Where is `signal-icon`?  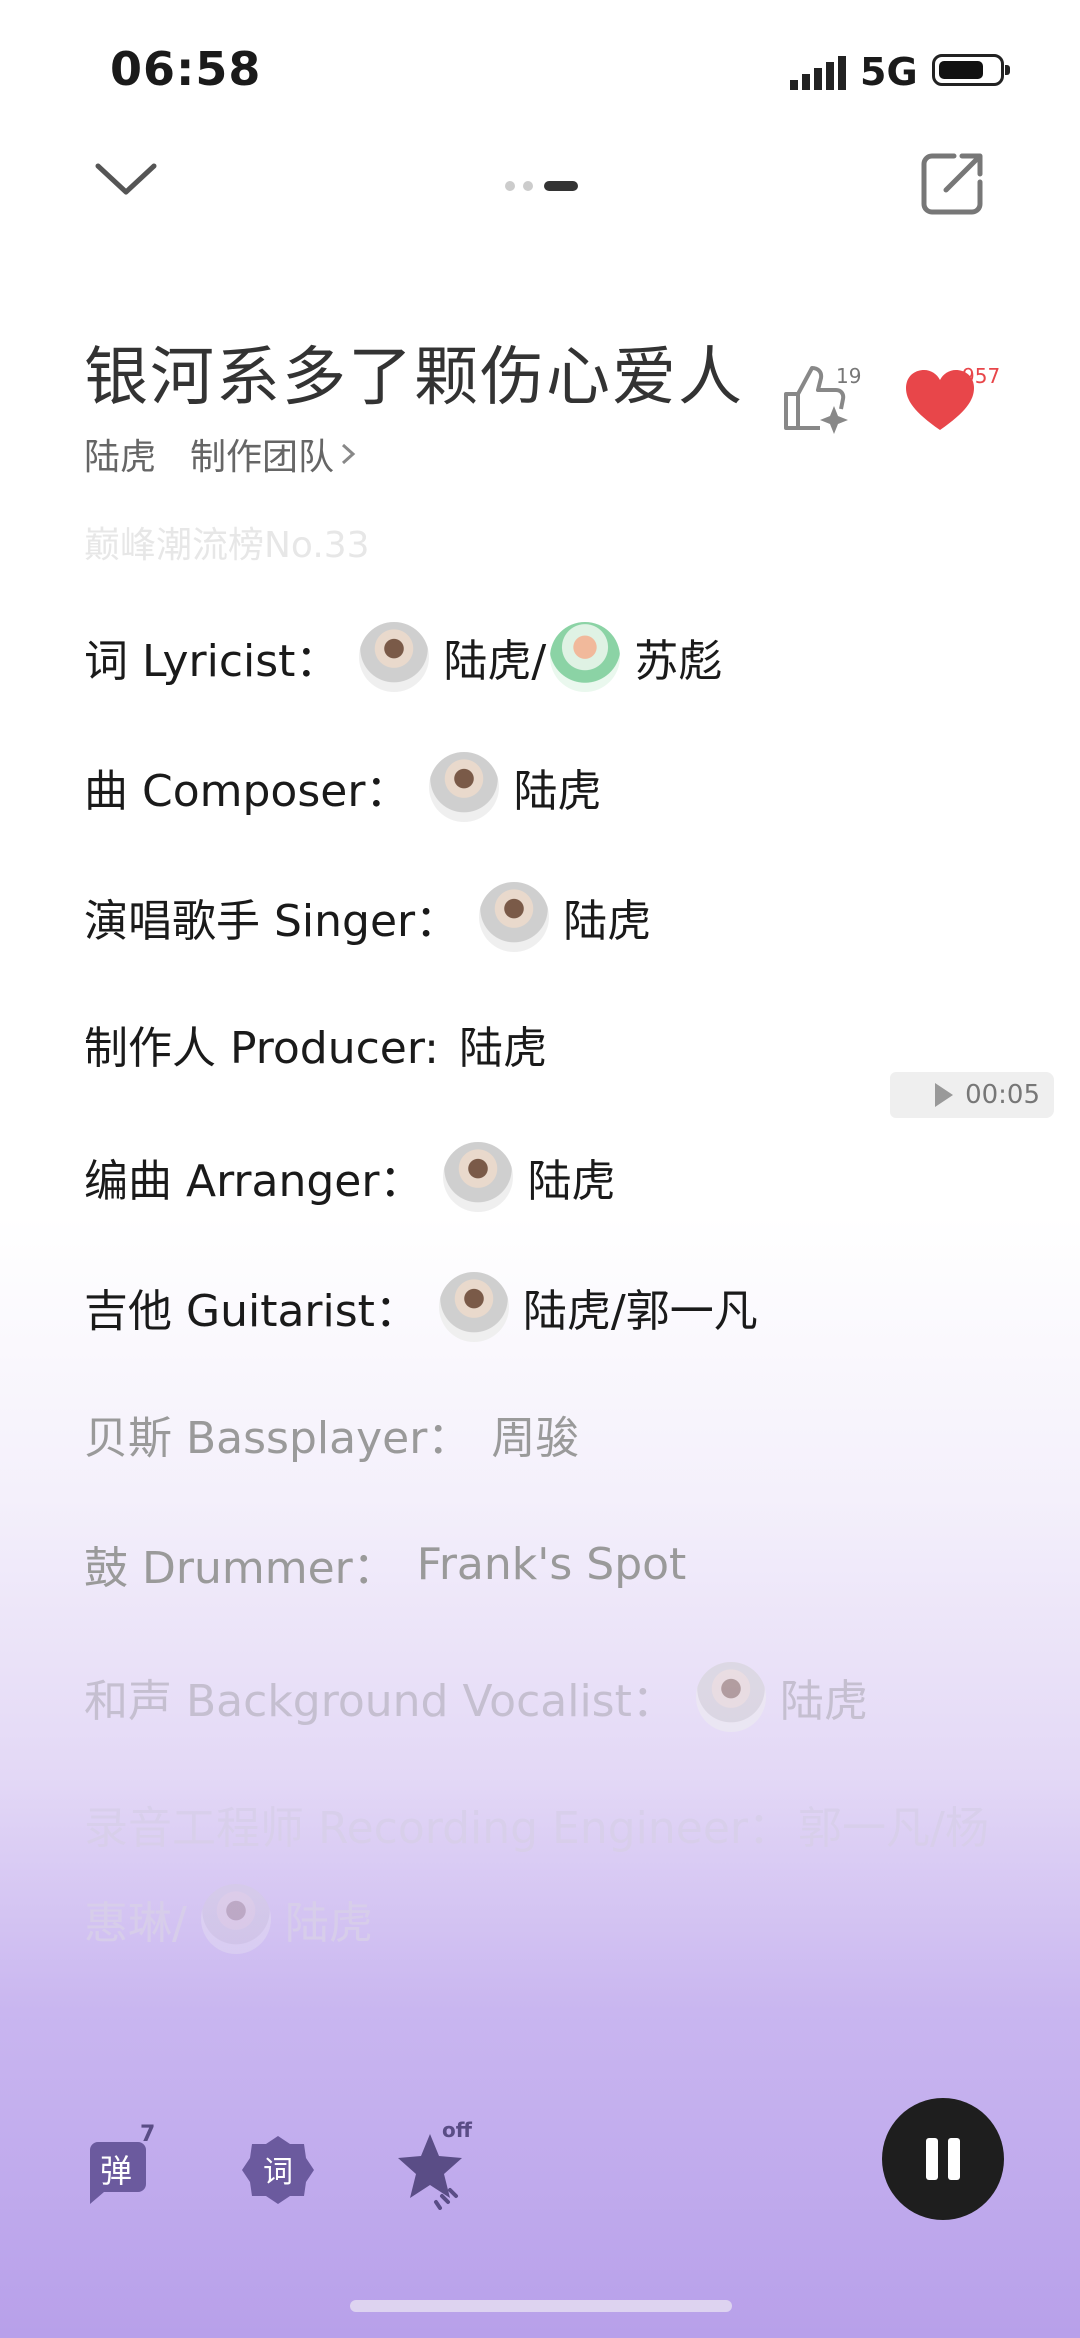 signal-icon is located at coordinates (818, 73).